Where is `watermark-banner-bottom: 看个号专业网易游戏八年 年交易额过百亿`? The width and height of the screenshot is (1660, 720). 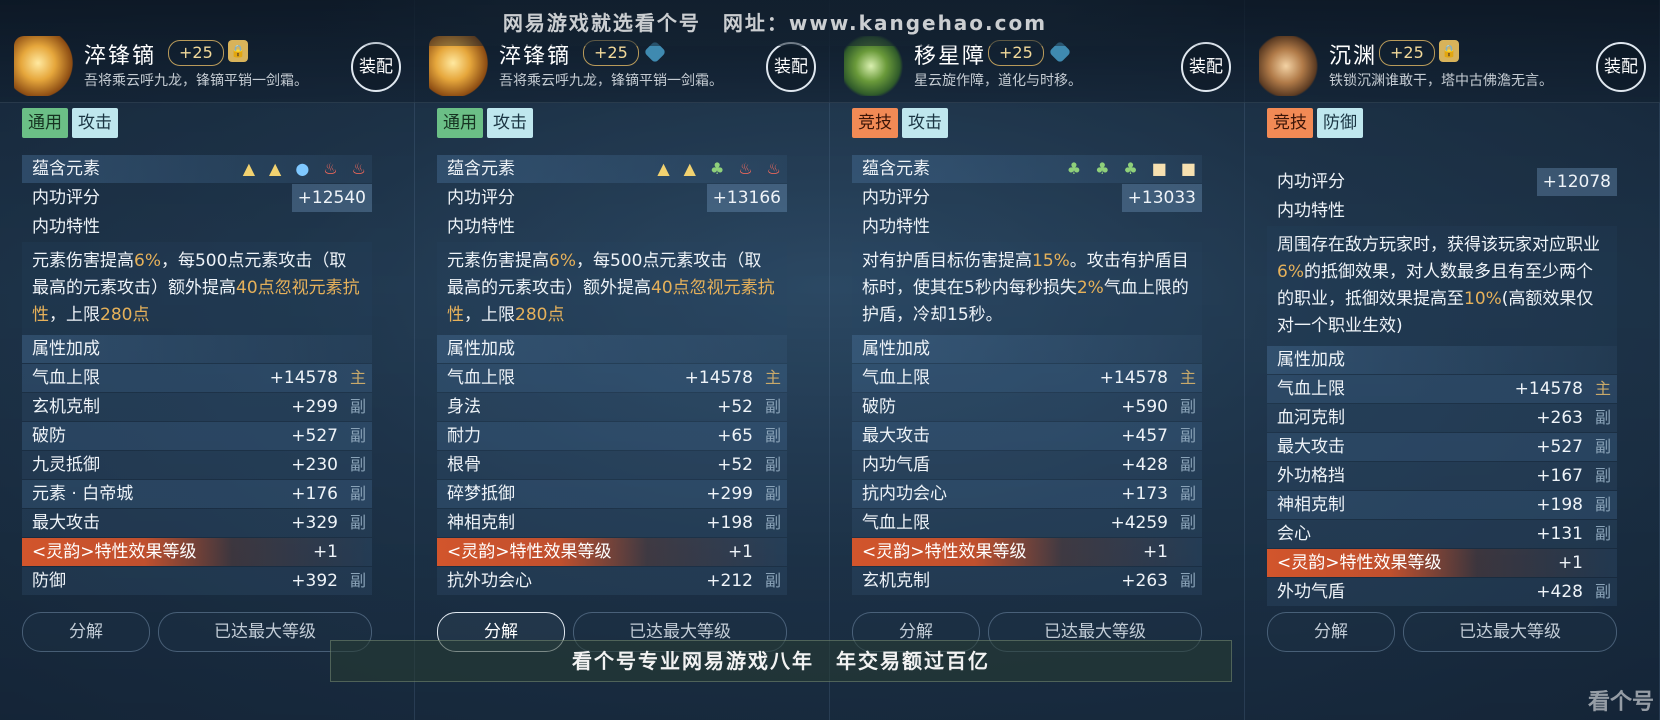 watermark-banner-bottom: 看个号专业网易游戏八年 年交易额过百亿 is located at coordinates (781, 661).